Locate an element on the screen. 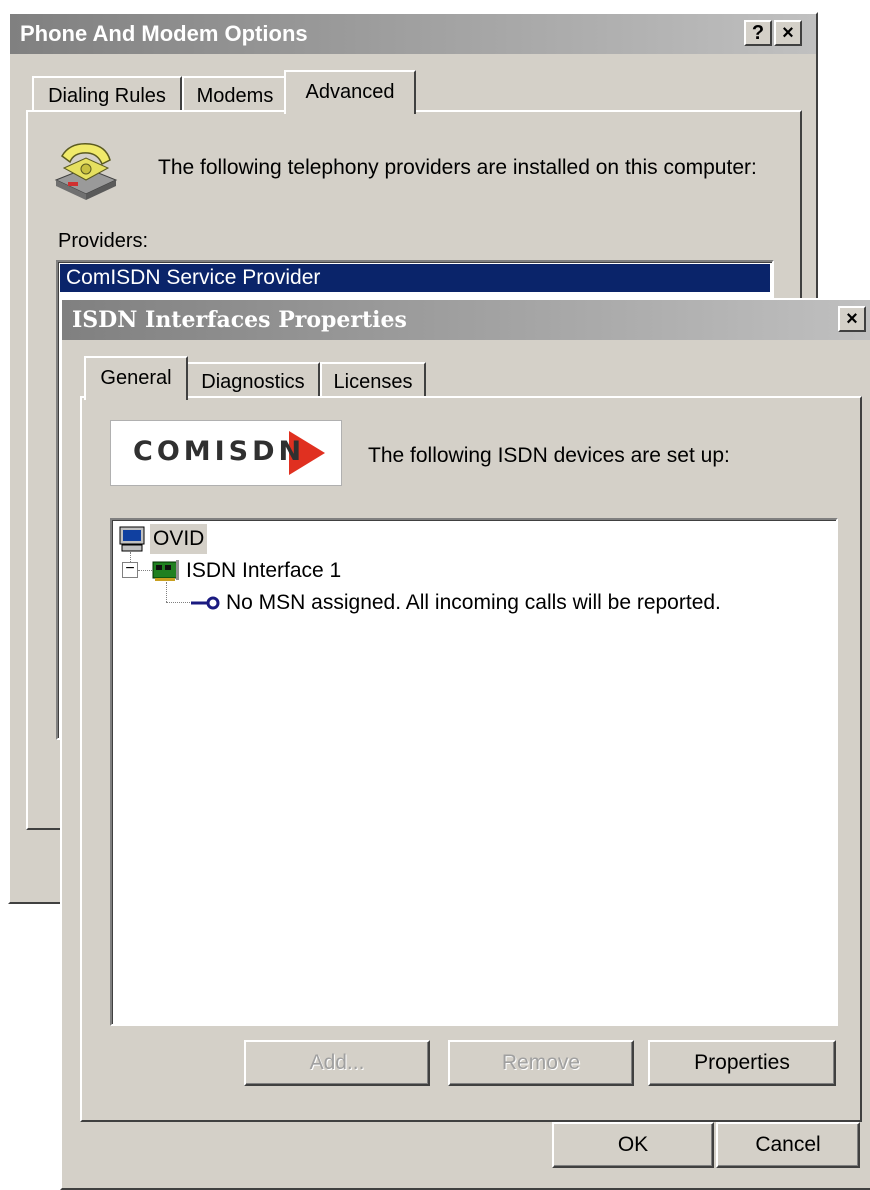  front-title-bar: ISDN Interfaces Properties is located at coordinates (466, 320).